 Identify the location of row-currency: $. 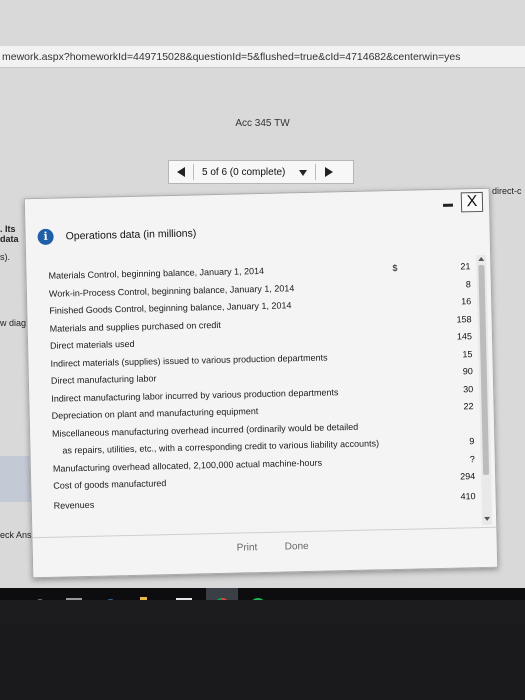
(395, 267).